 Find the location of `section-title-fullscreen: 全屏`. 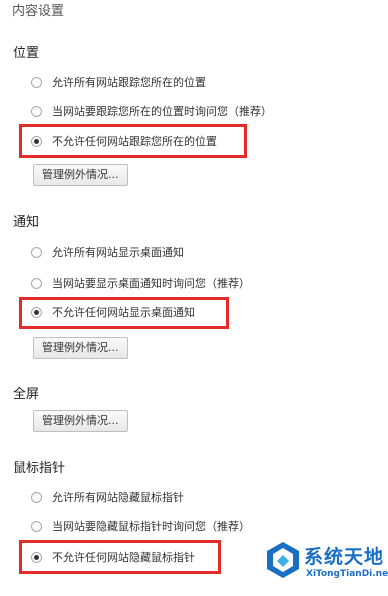

section-title-fullscreen: 全屏 is located at coordinates (26, 394).